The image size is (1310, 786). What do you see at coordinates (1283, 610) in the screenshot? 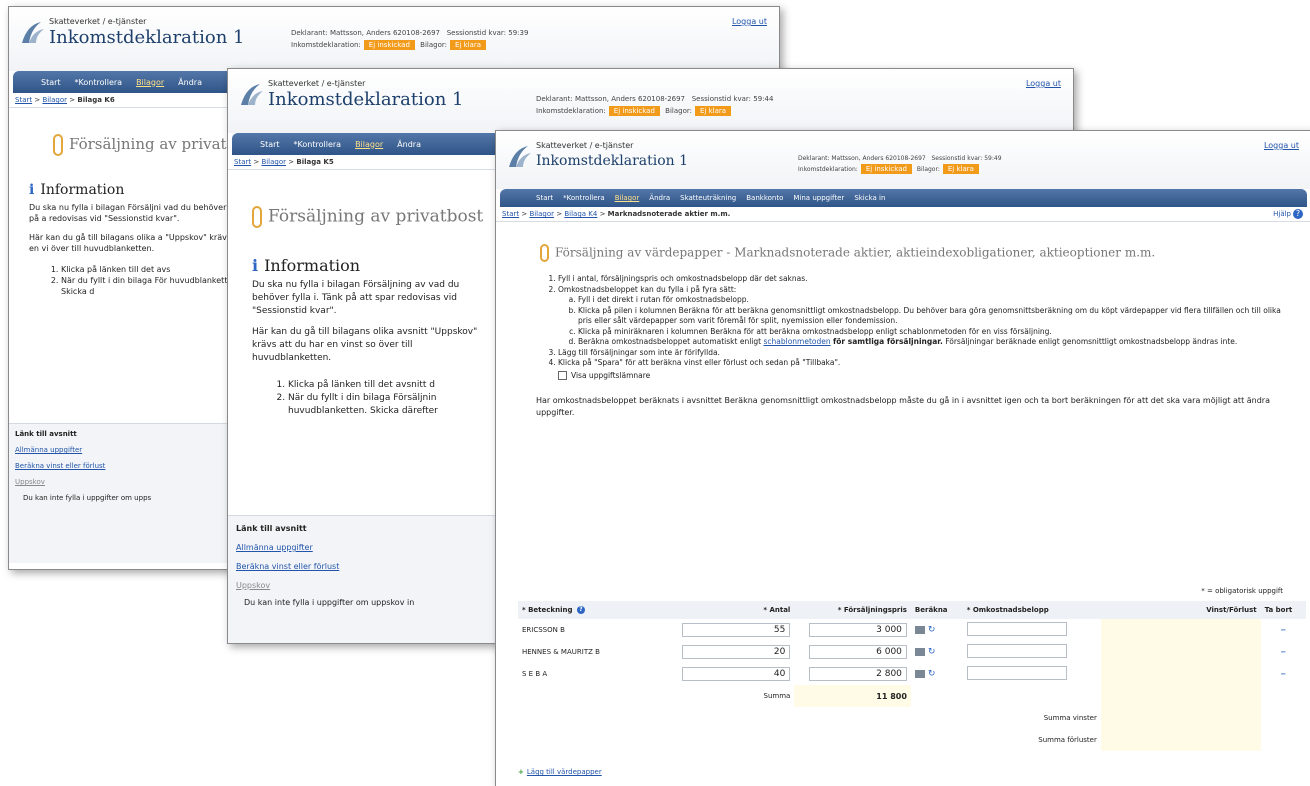
I see `col-ta-bort: Ta bort` at bounding box center [1283, 610].